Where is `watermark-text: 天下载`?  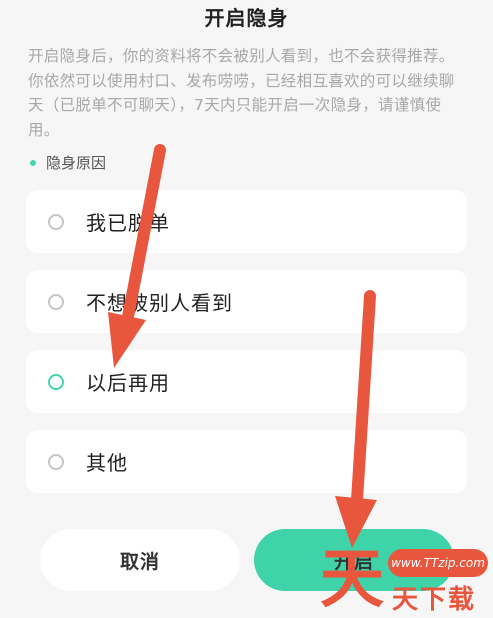
watermark-text: 天下载 is located at coordinates (434, 600).